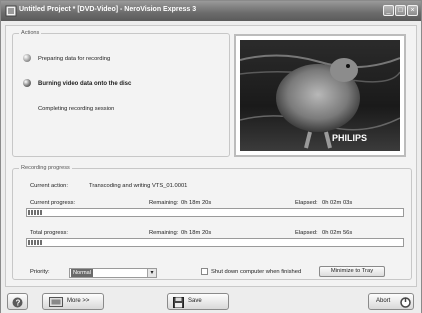  What do you see at coordinates (400, 10) in the screenshot?
I see `maximize-window-button: □` at bounding box center [400, 10].